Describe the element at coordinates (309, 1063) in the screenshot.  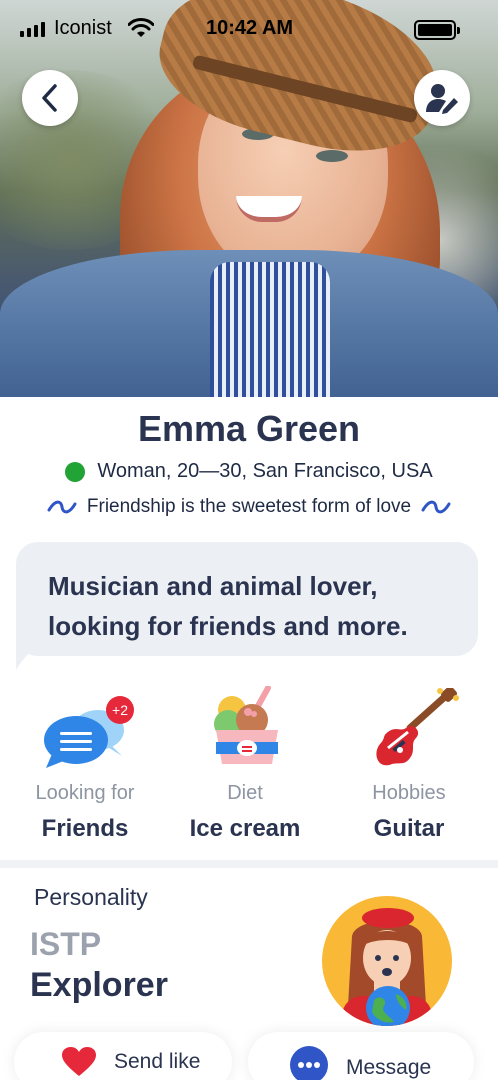
I see `chat-dots-icon` at that location.